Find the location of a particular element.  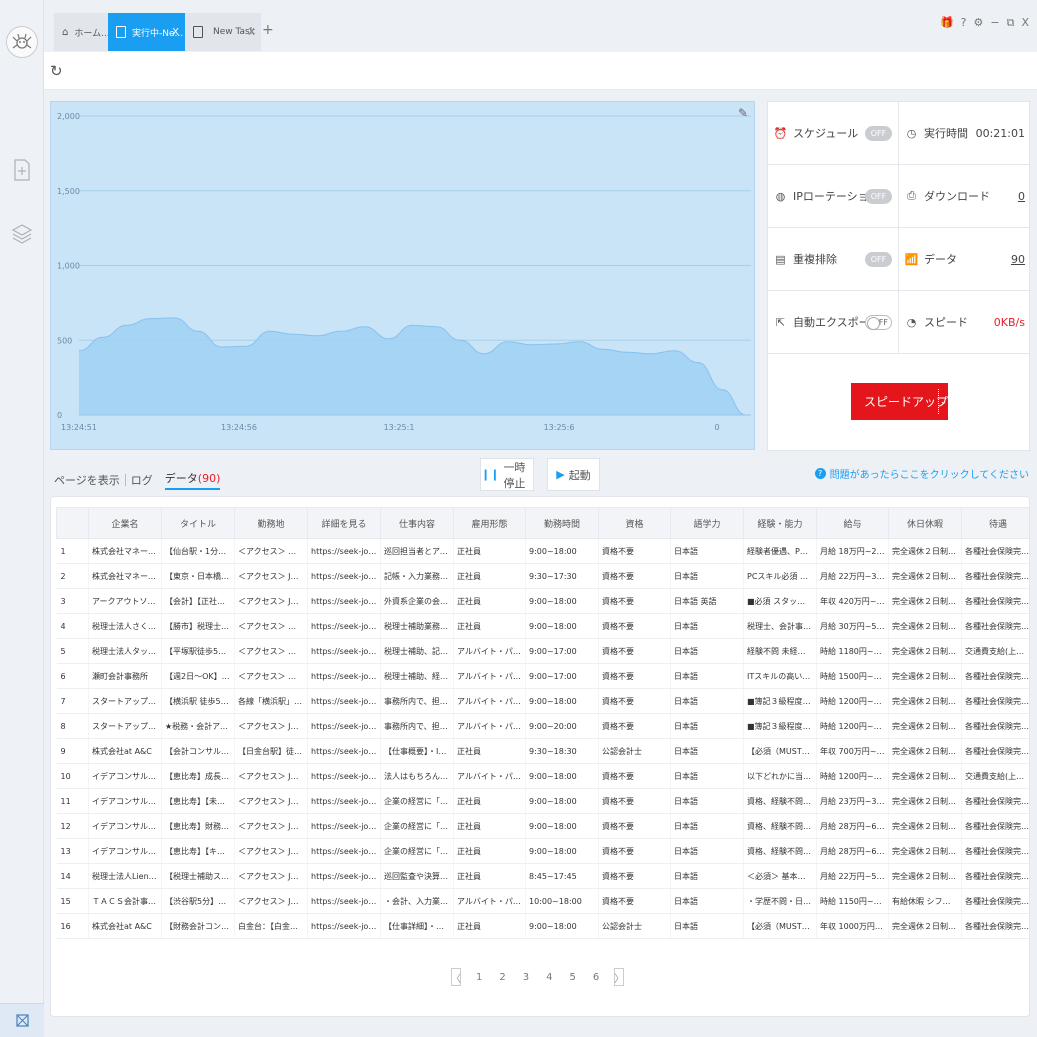

ip-rotation-toggle: OFF is located at coordinates (878, 196).